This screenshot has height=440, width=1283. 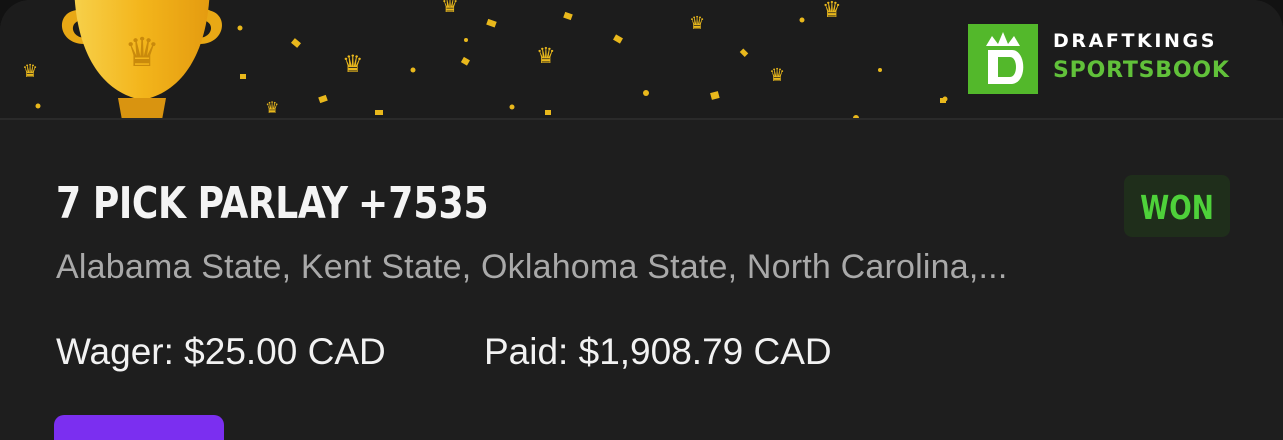 What do you see at coordinates (526, 351) in the screenshot?
I see `paid-label: Paid:` at bounding box center [526, 351].